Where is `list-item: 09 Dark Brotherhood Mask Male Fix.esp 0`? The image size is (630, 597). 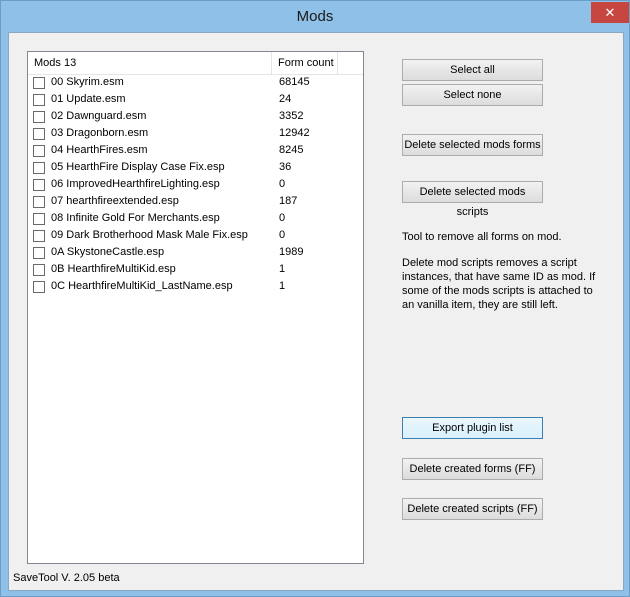
list-item: 09 Dark Brotherhood Mask Male Fix.esp 0 is located at coordinates (195, 236).